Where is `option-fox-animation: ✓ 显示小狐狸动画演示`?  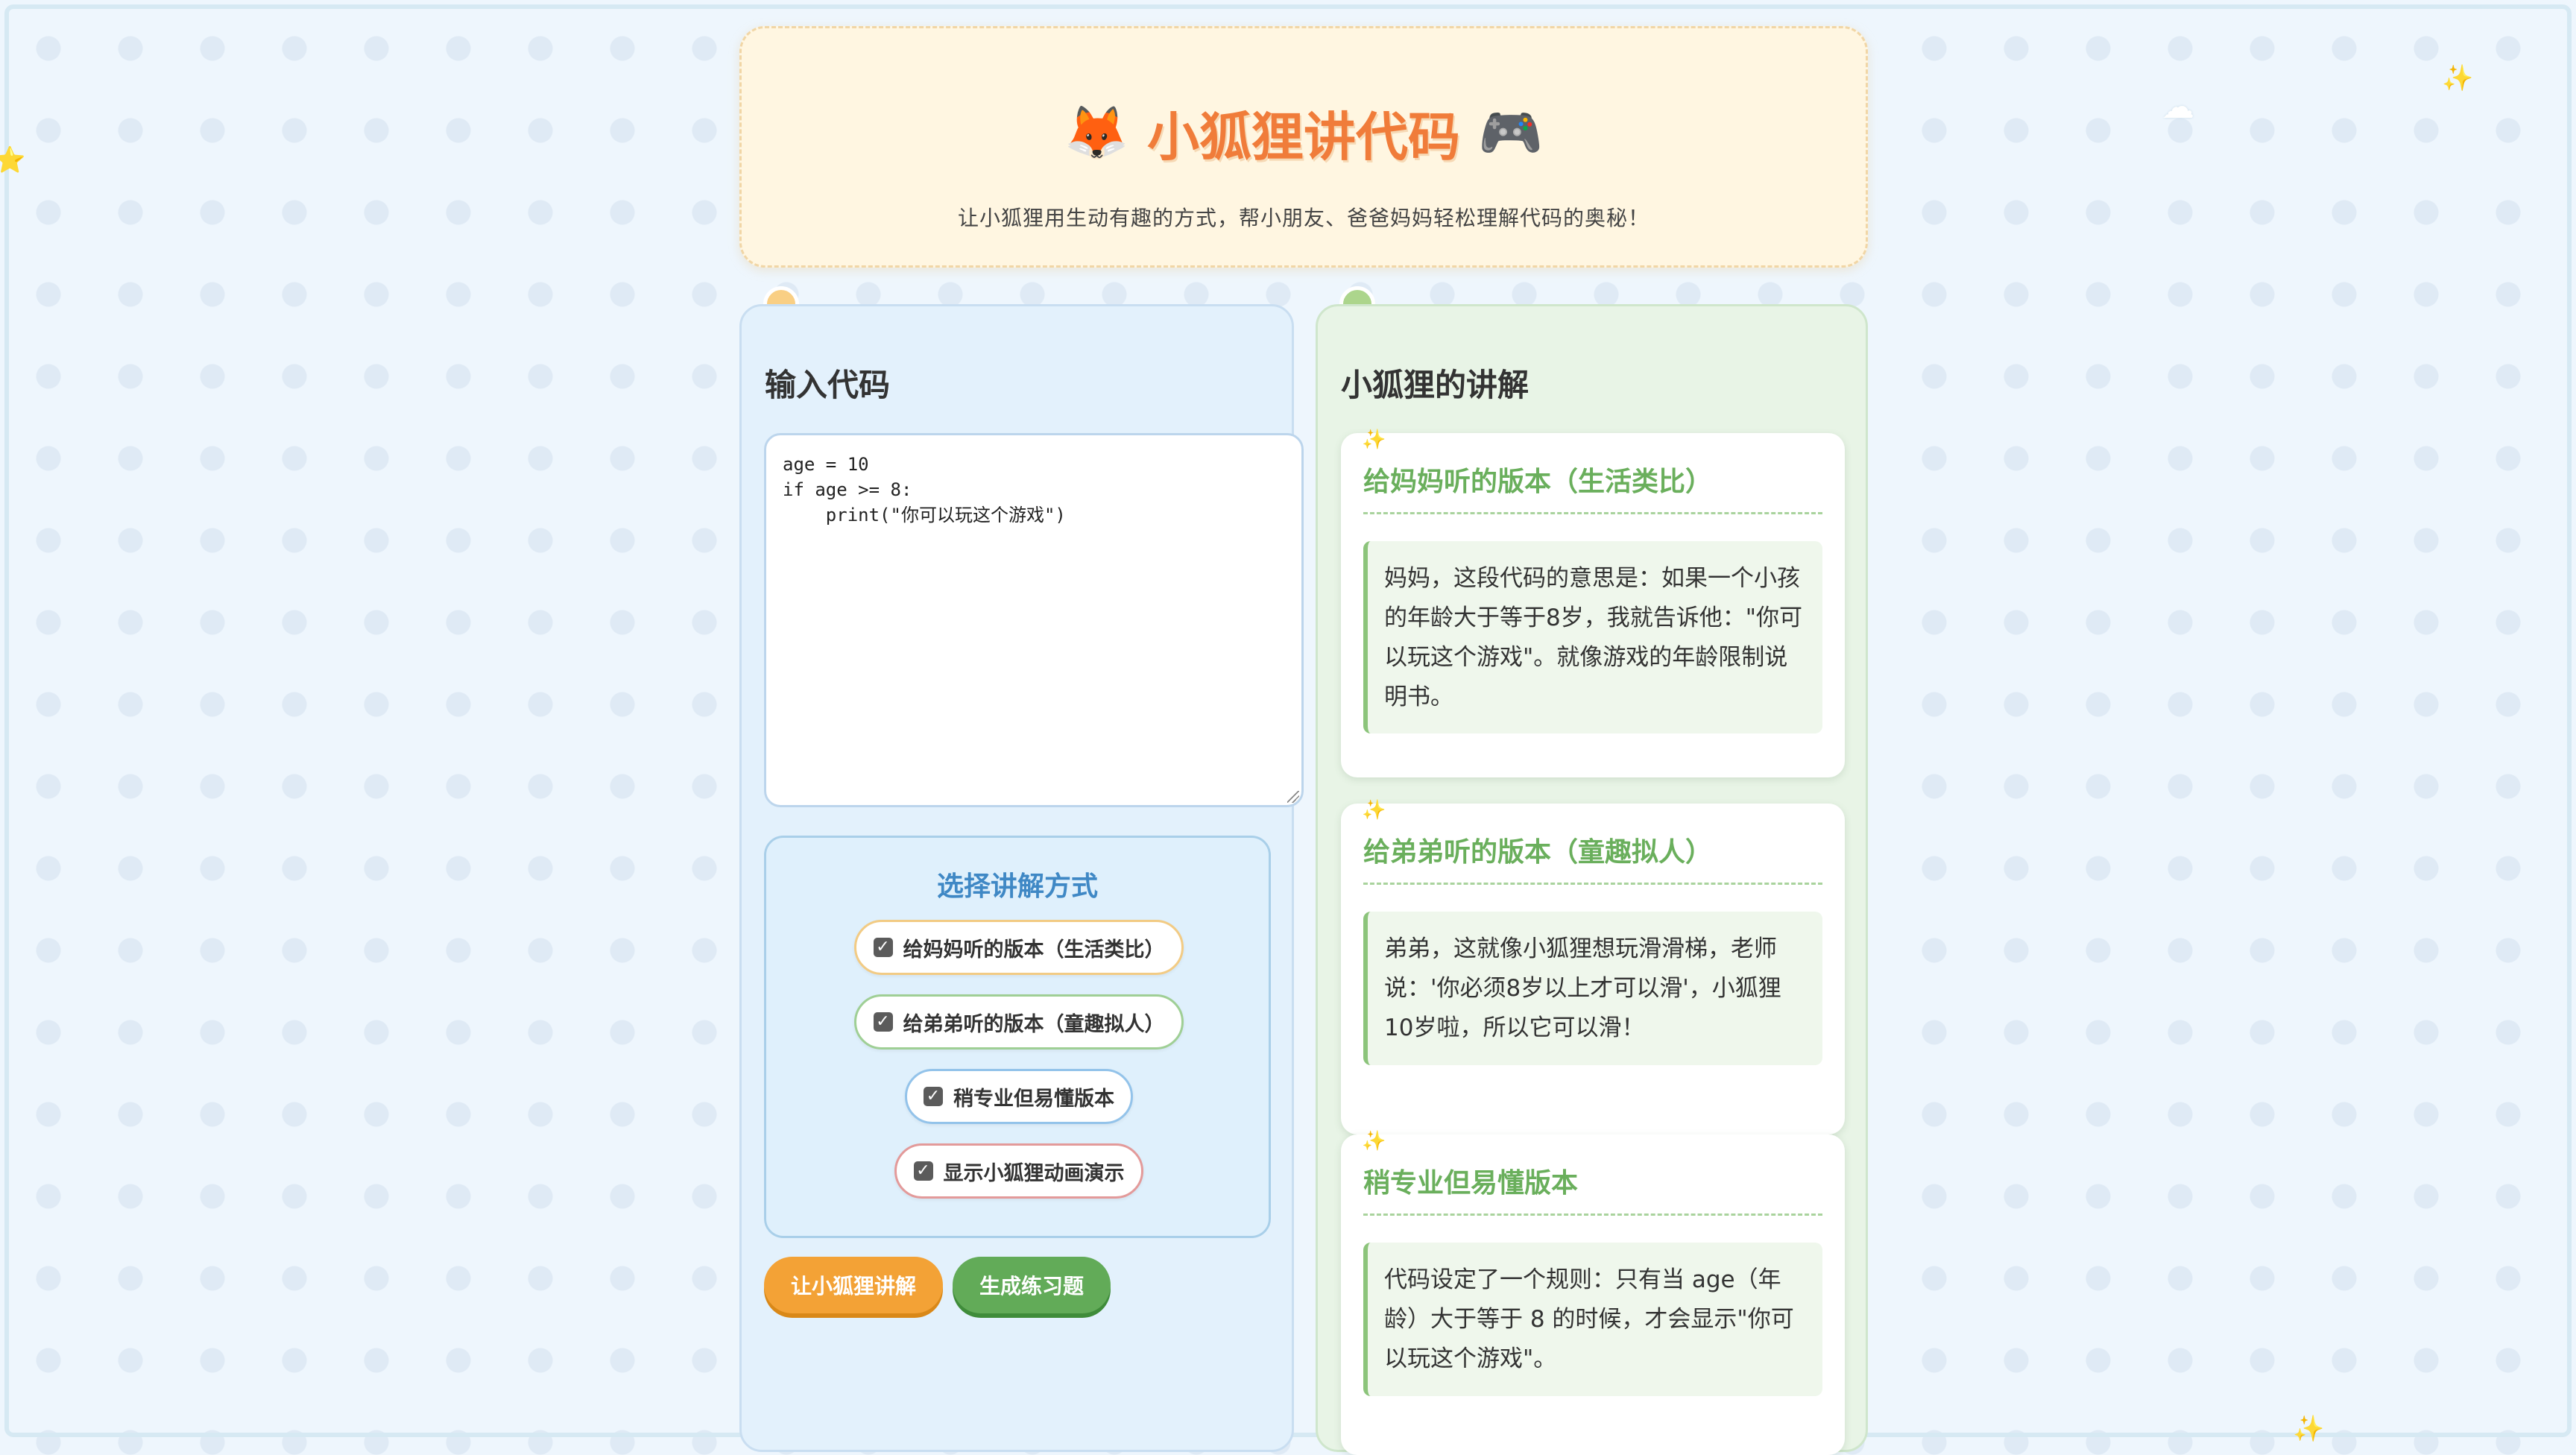 option-fox-animation: ✓ 显示小狐狸动画演示 is located at coordinates (1018, 1171).